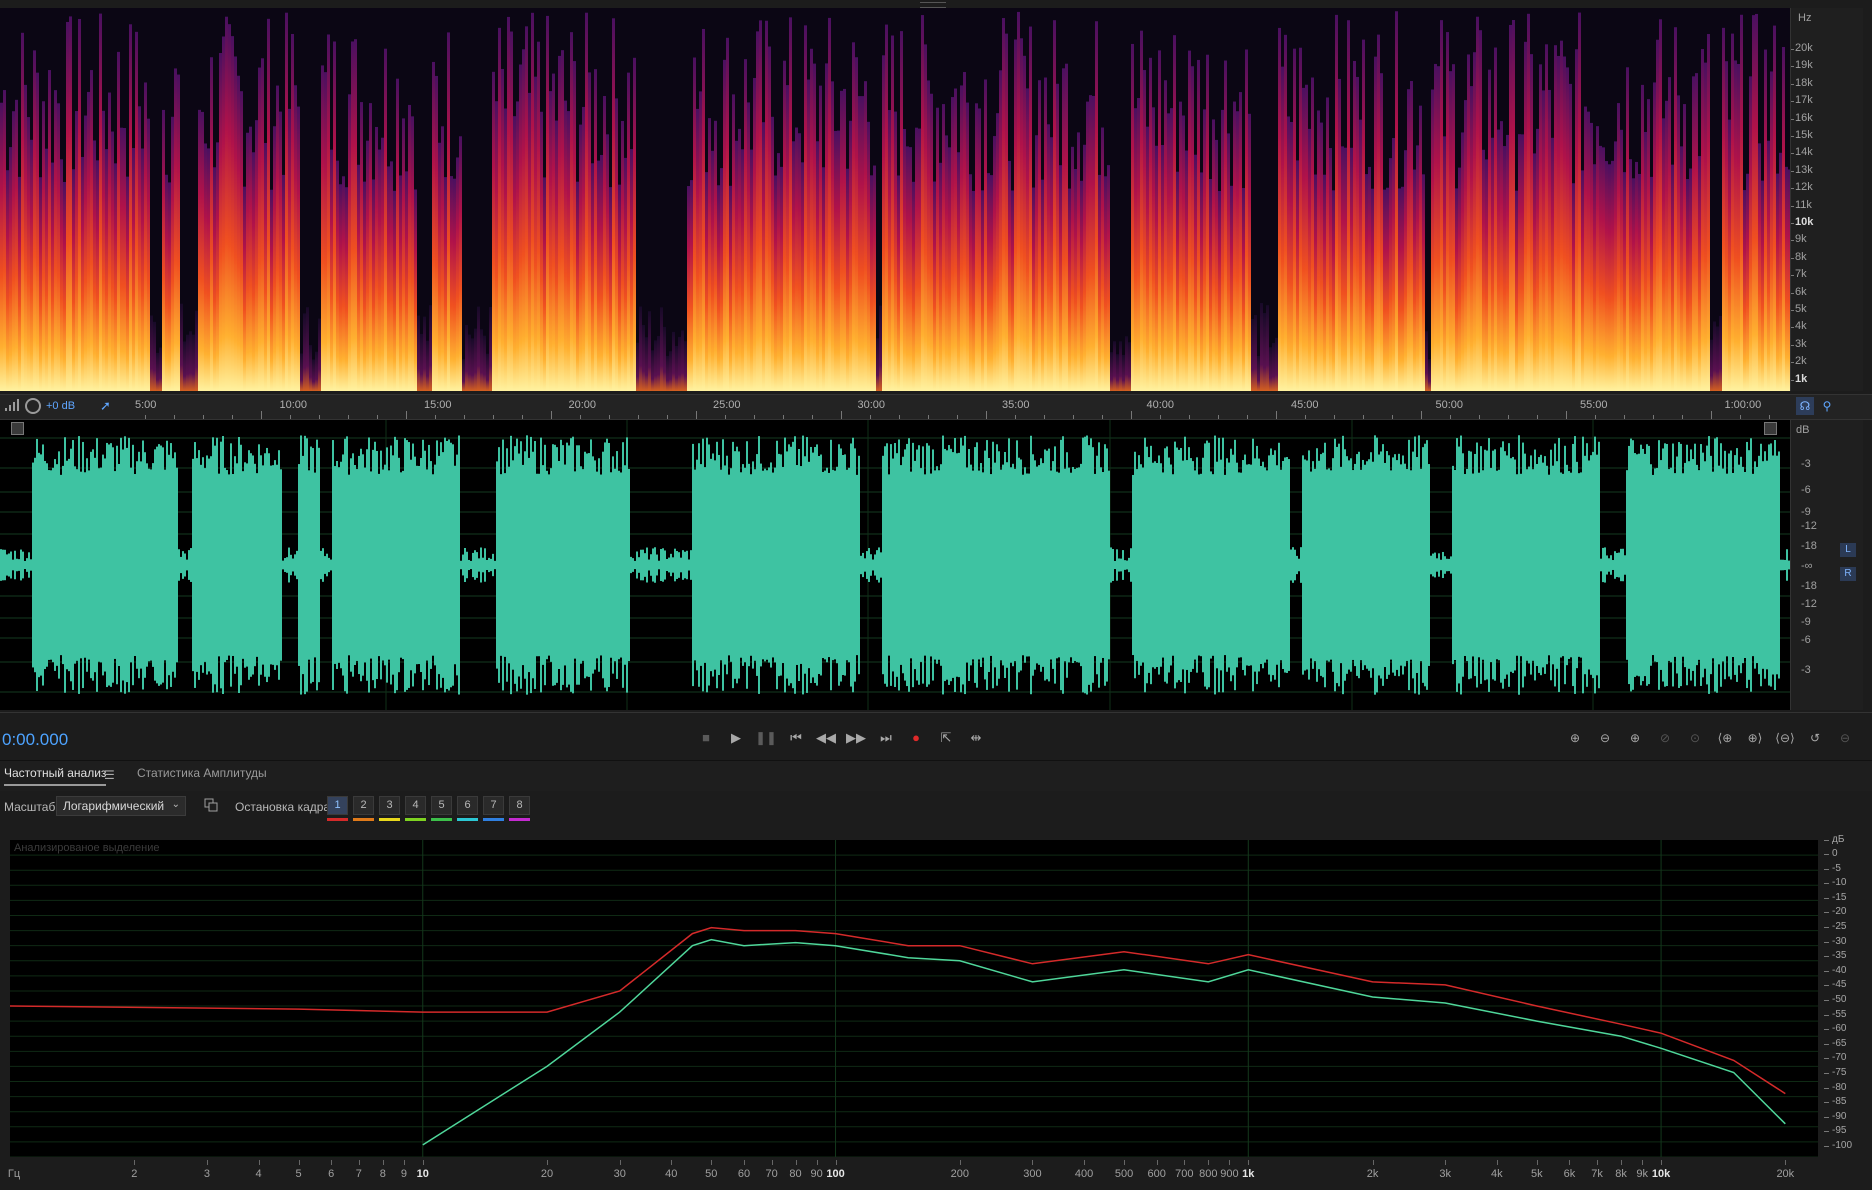  What do you see at coordinates (107, 406) in the screenshot?
I see `pin-icon: ➚` at bounding box center [107, 406].